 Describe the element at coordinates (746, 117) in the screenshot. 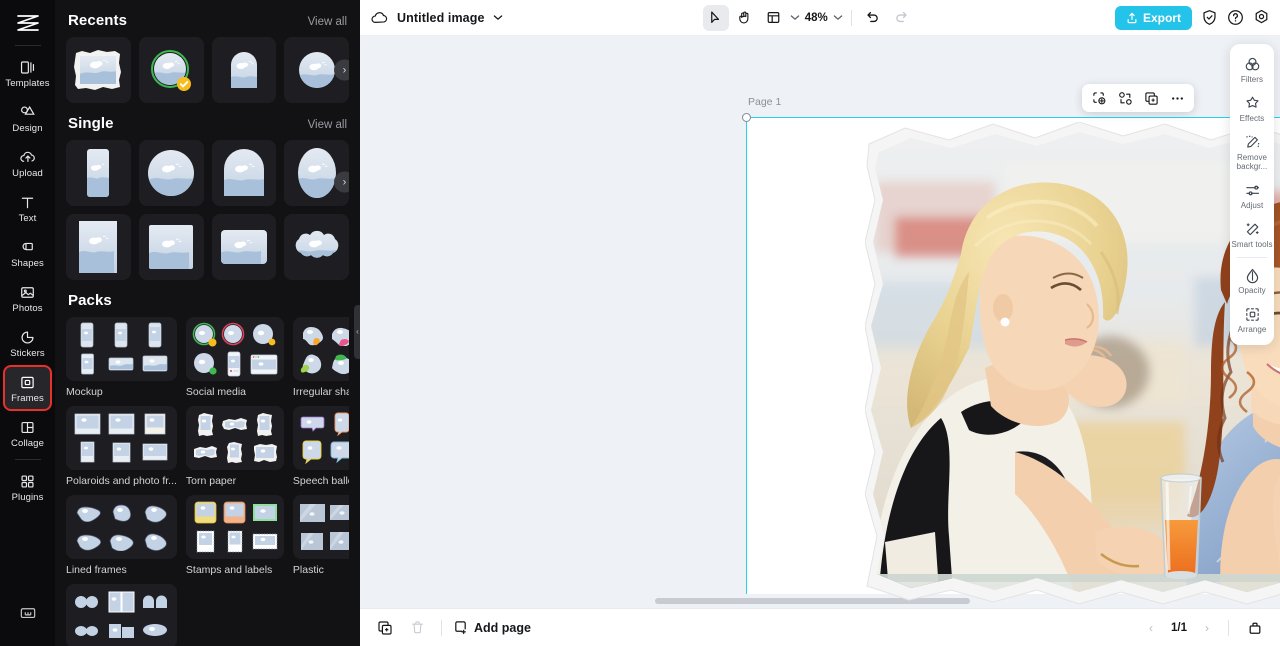

I see `resize-handle-top-left` at that location.